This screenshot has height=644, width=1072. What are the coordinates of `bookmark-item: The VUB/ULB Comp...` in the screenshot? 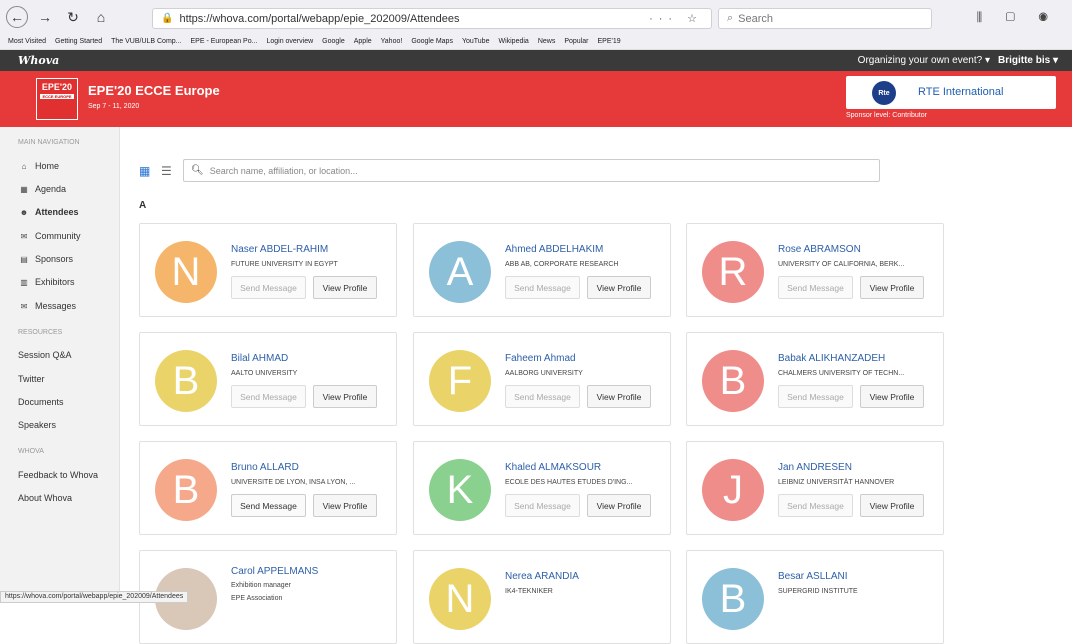 It's located at (146, 41).